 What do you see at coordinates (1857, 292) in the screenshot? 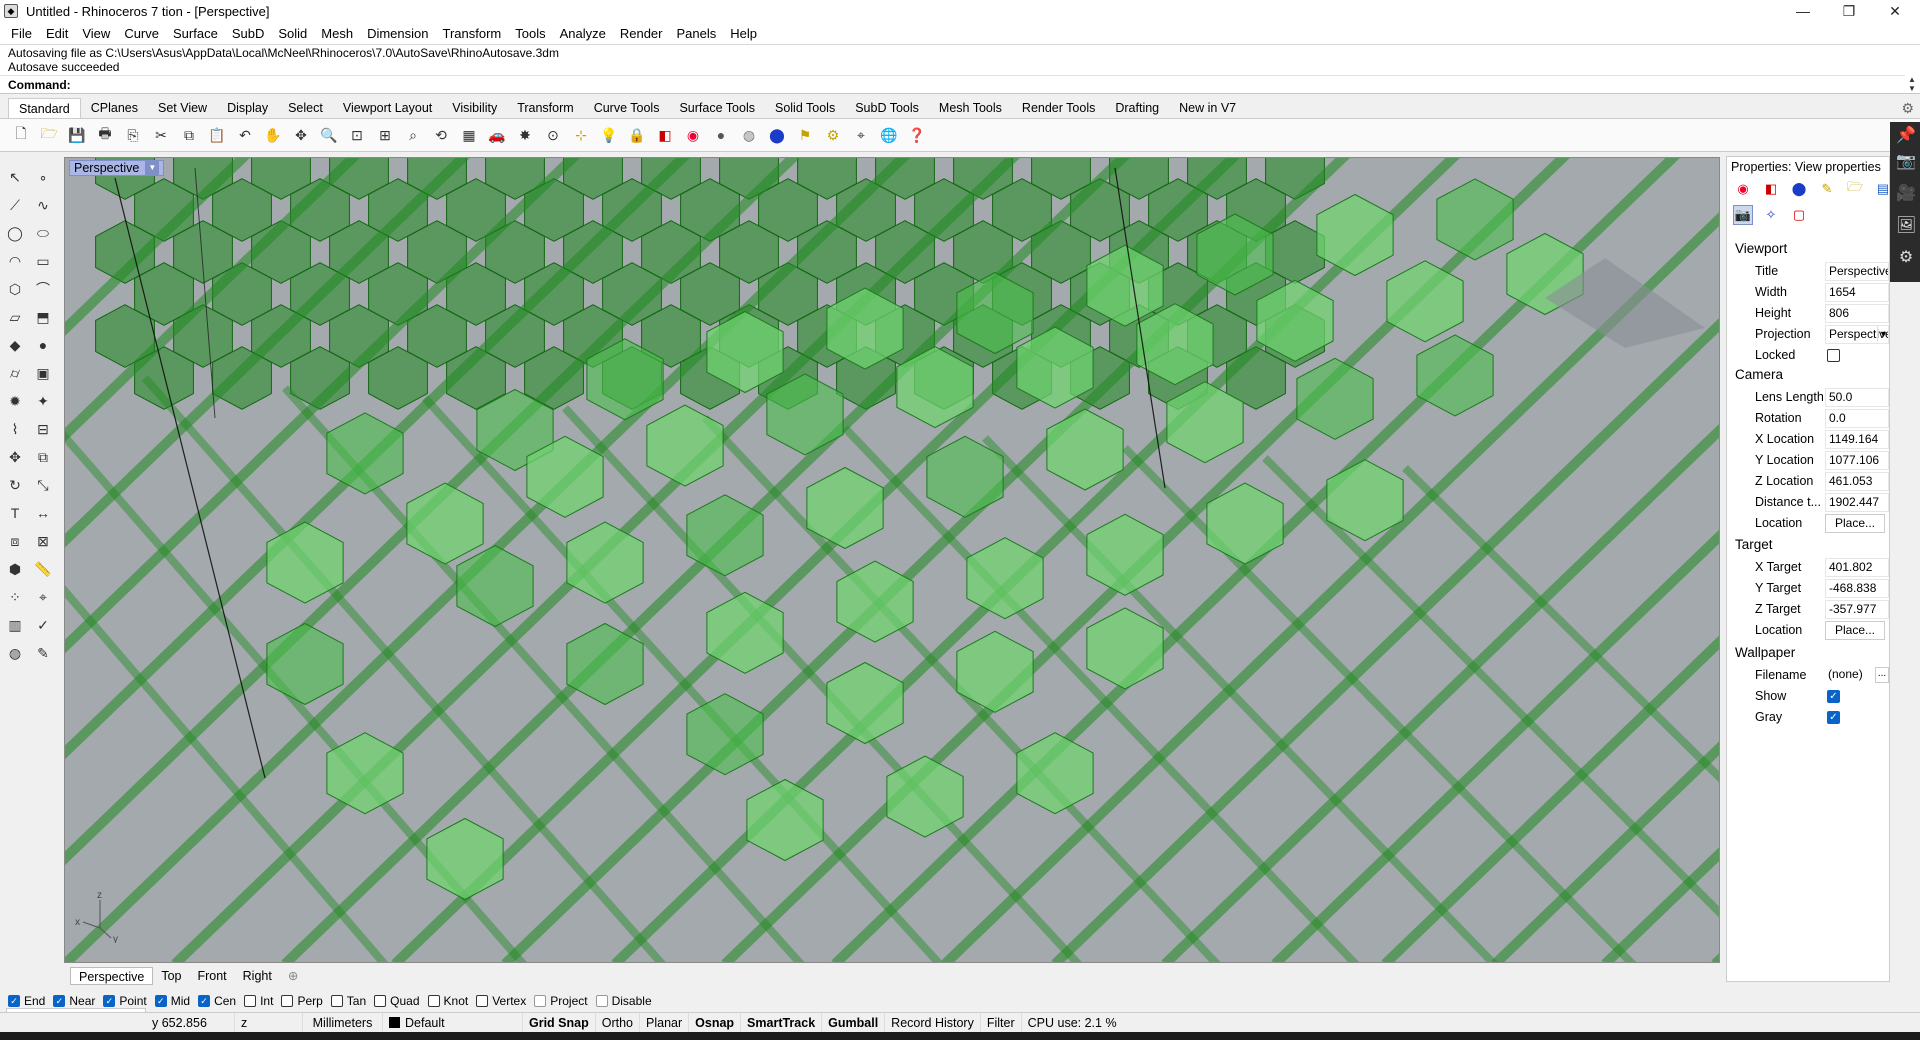
I see `width-field: 1654` at bounding box center [1857, 292].